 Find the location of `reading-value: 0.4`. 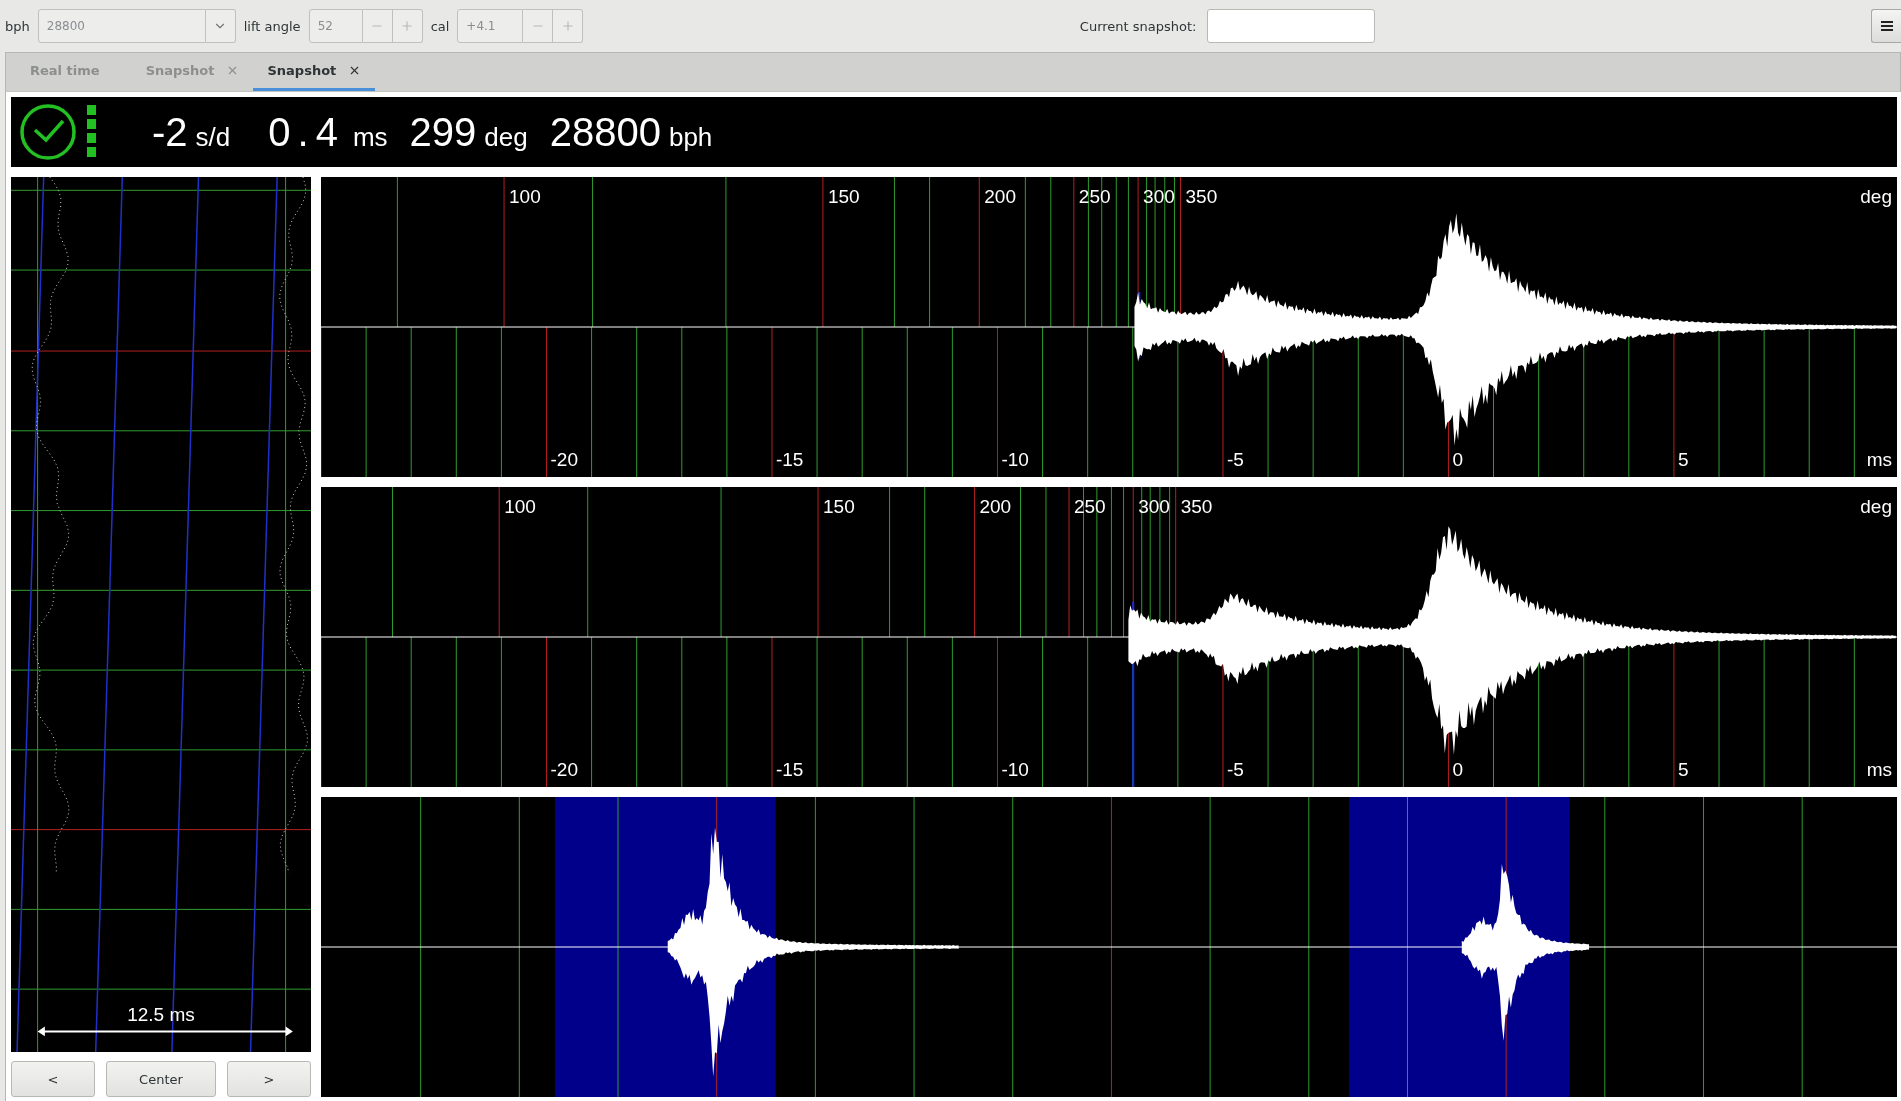

reading-value: 0.4 is located at coordinates (306, 132).